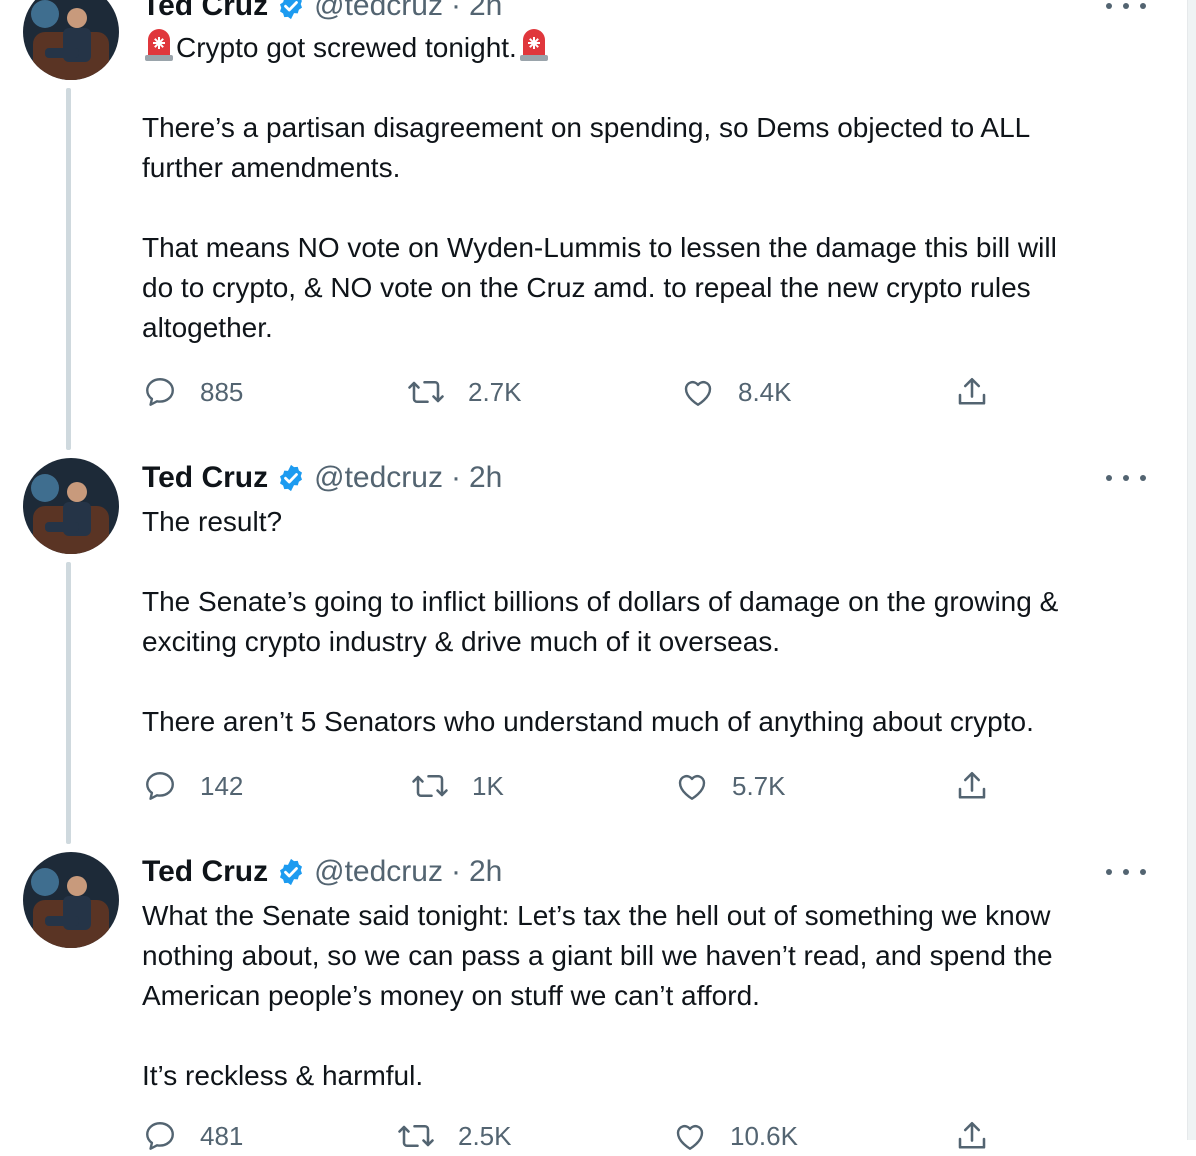  What do you see at coordinates (1191, 570) in the screenshot?
I see `scrollbar` at bounding box center [1191, 570].